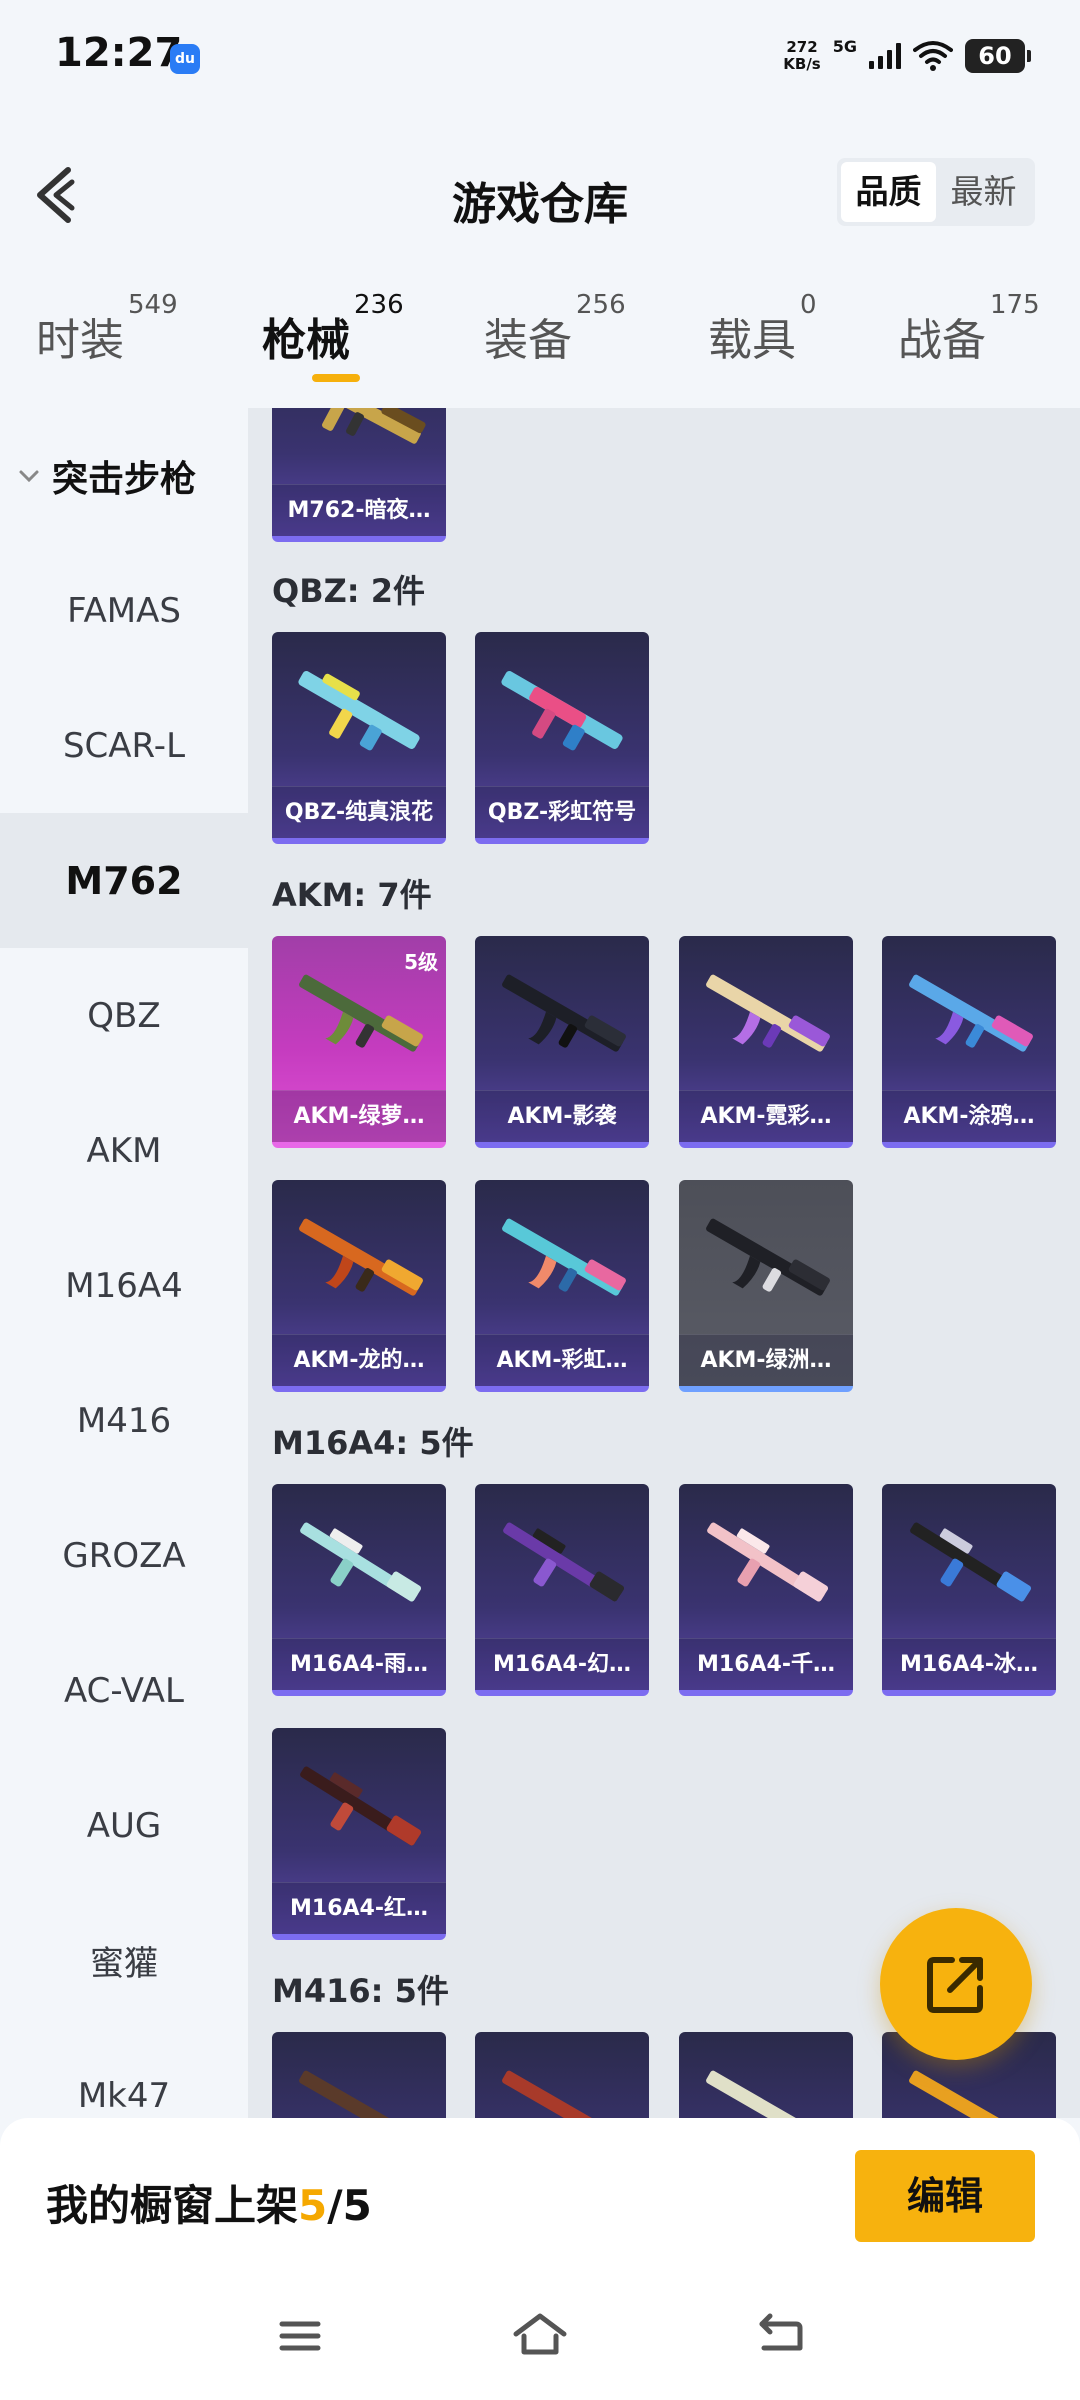 The image size is (1080, 2400). I want to click on category-tabs: 时装 549 枪械 236 装备 256 载具 0 战备 175, so click(540, 350).